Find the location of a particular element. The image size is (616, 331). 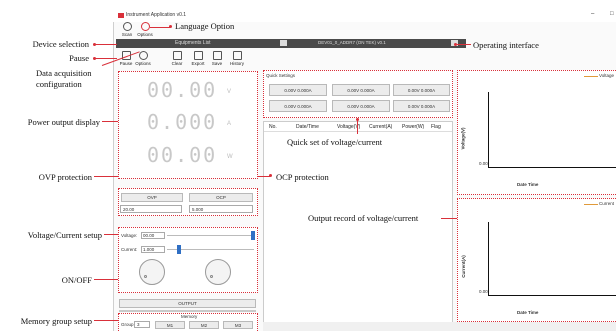

current-knob is located at coordinates (218, 272).